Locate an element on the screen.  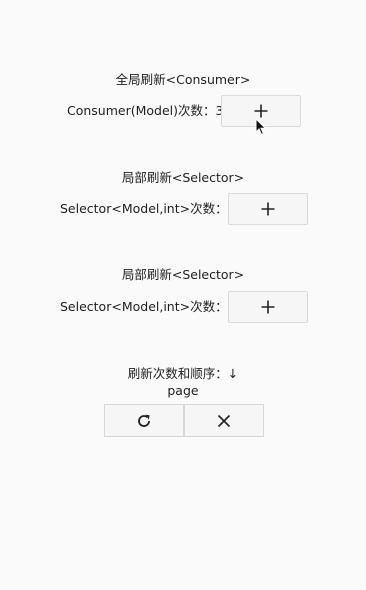
mouse-pointer-icon is located at coordinates (261, 127).